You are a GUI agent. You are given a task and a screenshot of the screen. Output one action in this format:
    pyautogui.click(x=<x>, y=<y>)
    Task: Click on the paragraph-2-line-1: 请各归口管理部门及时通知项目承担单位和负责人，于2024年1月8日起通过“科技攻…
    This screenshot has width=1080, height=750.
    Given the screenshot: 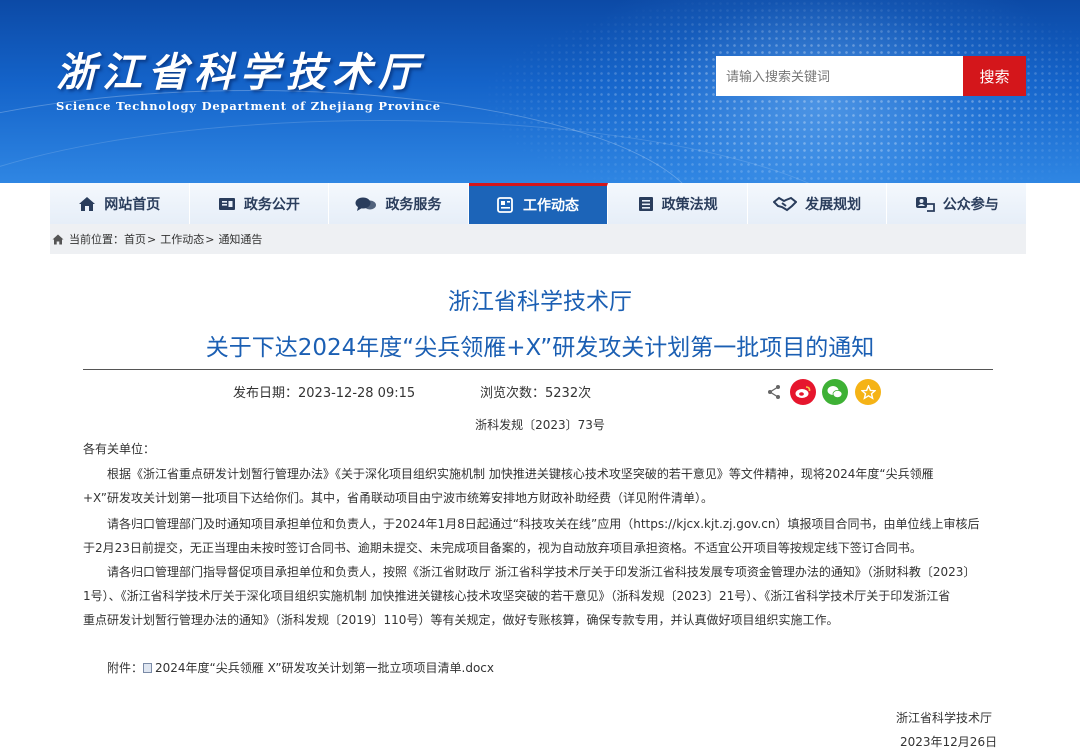 What is the action you would take?
    pyautogui.click(x=543, y=524)
    